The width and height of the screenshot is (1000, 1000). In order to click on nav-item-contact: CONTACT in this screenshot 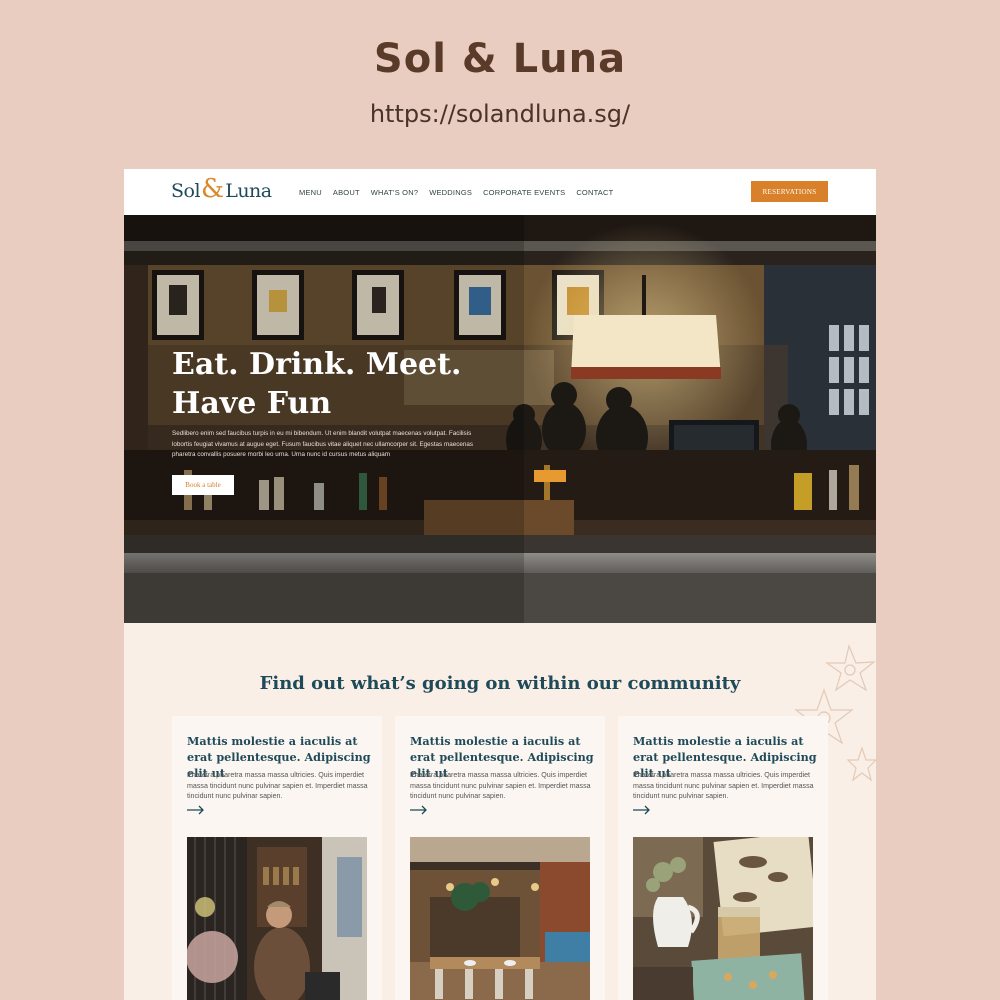, I will do `click(594, 192)`.